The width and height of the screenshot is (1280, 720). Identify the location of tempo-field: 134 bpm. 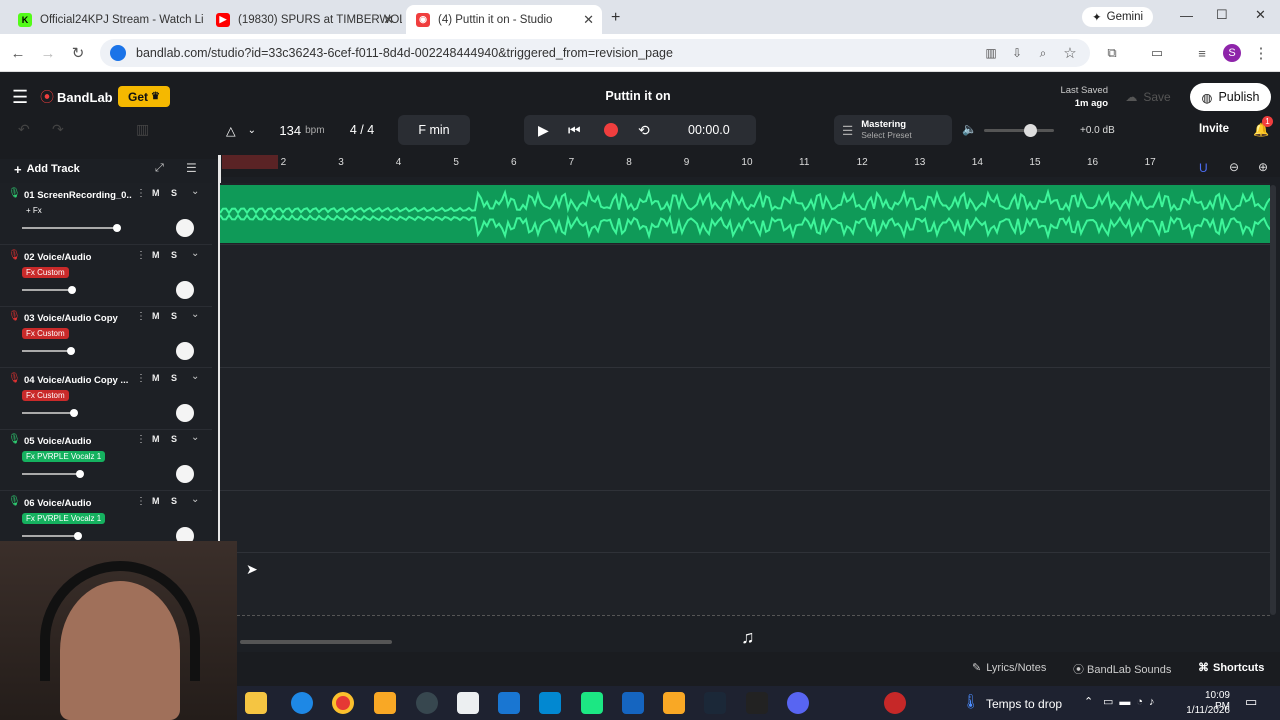
(302, 130).